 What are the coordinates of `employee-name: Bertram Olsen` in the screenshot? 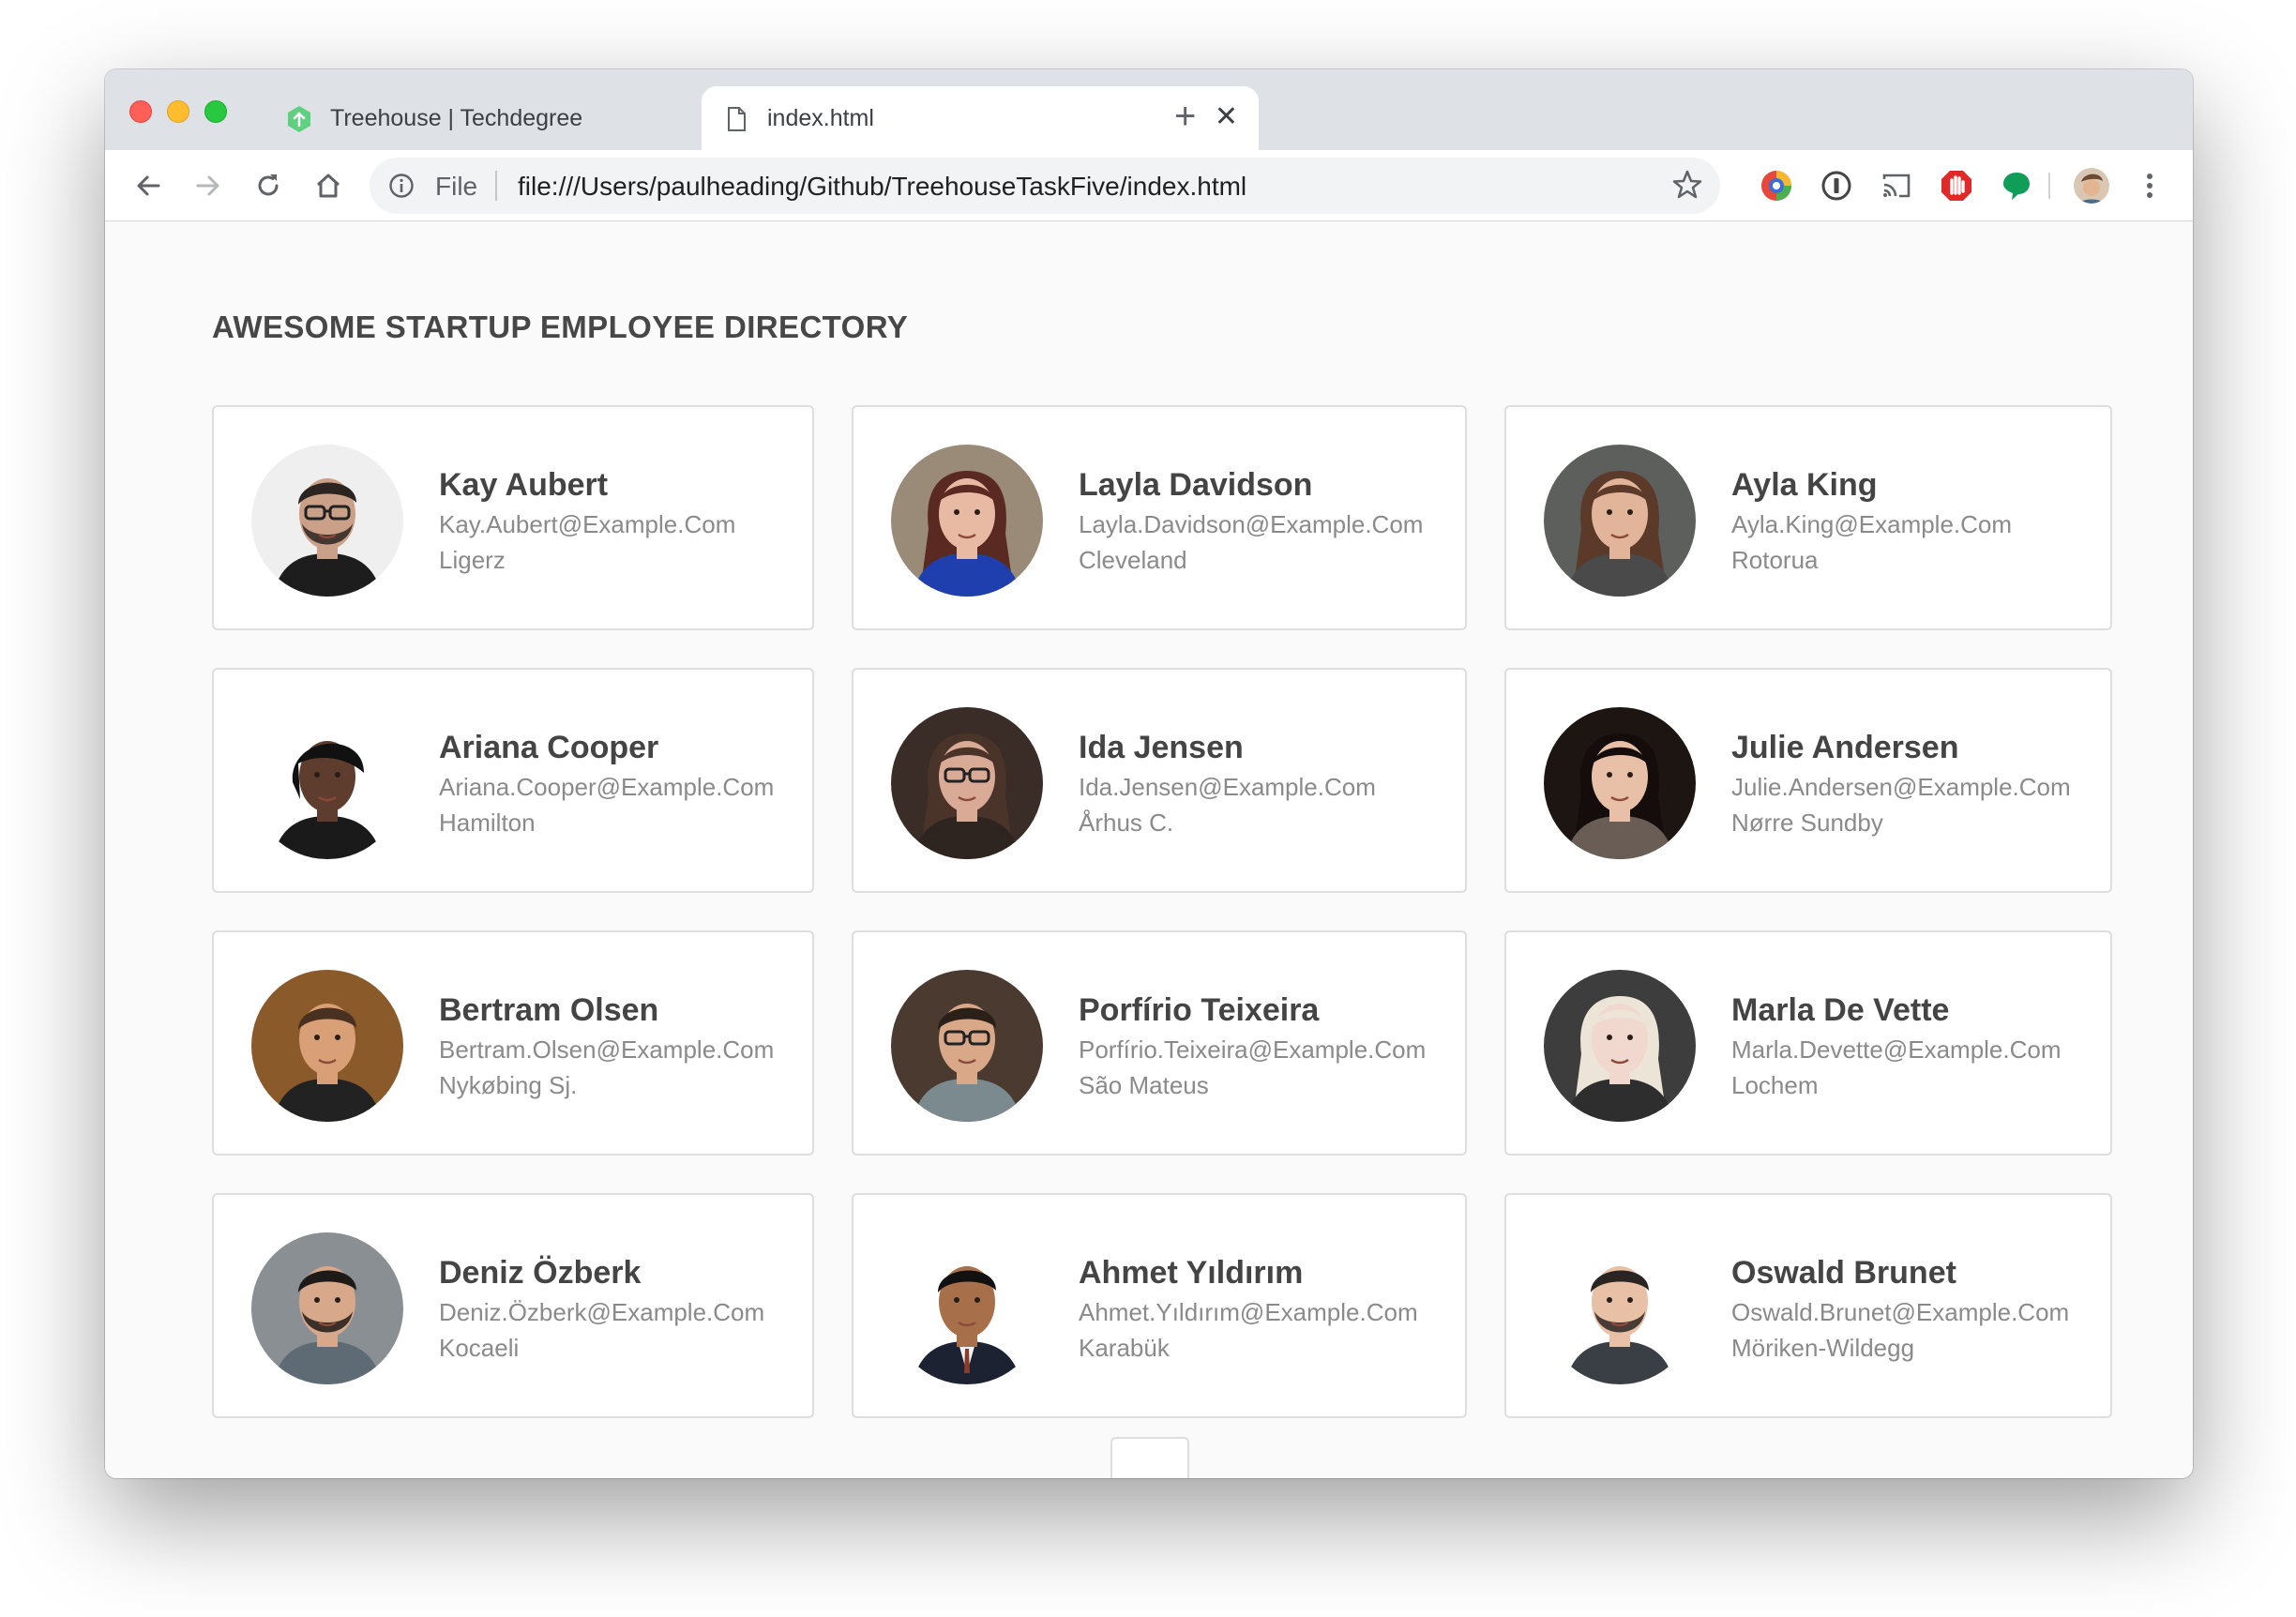 It's located at (549, 1010).